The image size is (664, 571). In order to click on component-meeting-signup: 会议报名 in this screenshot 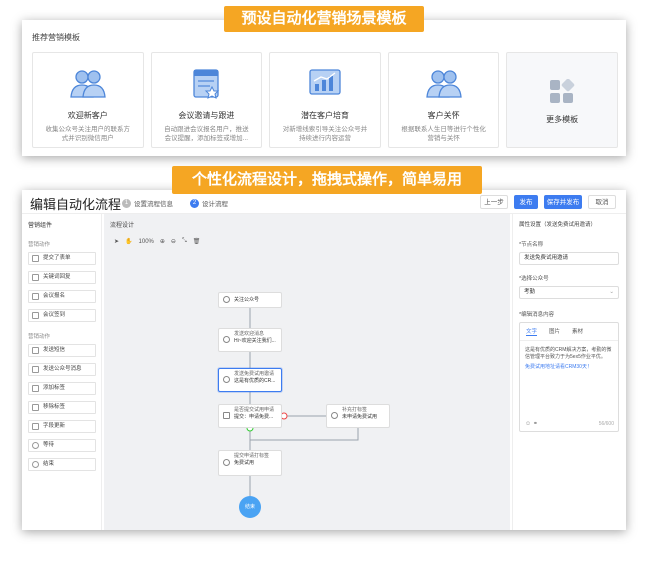, I will do `click(62, 296)`.